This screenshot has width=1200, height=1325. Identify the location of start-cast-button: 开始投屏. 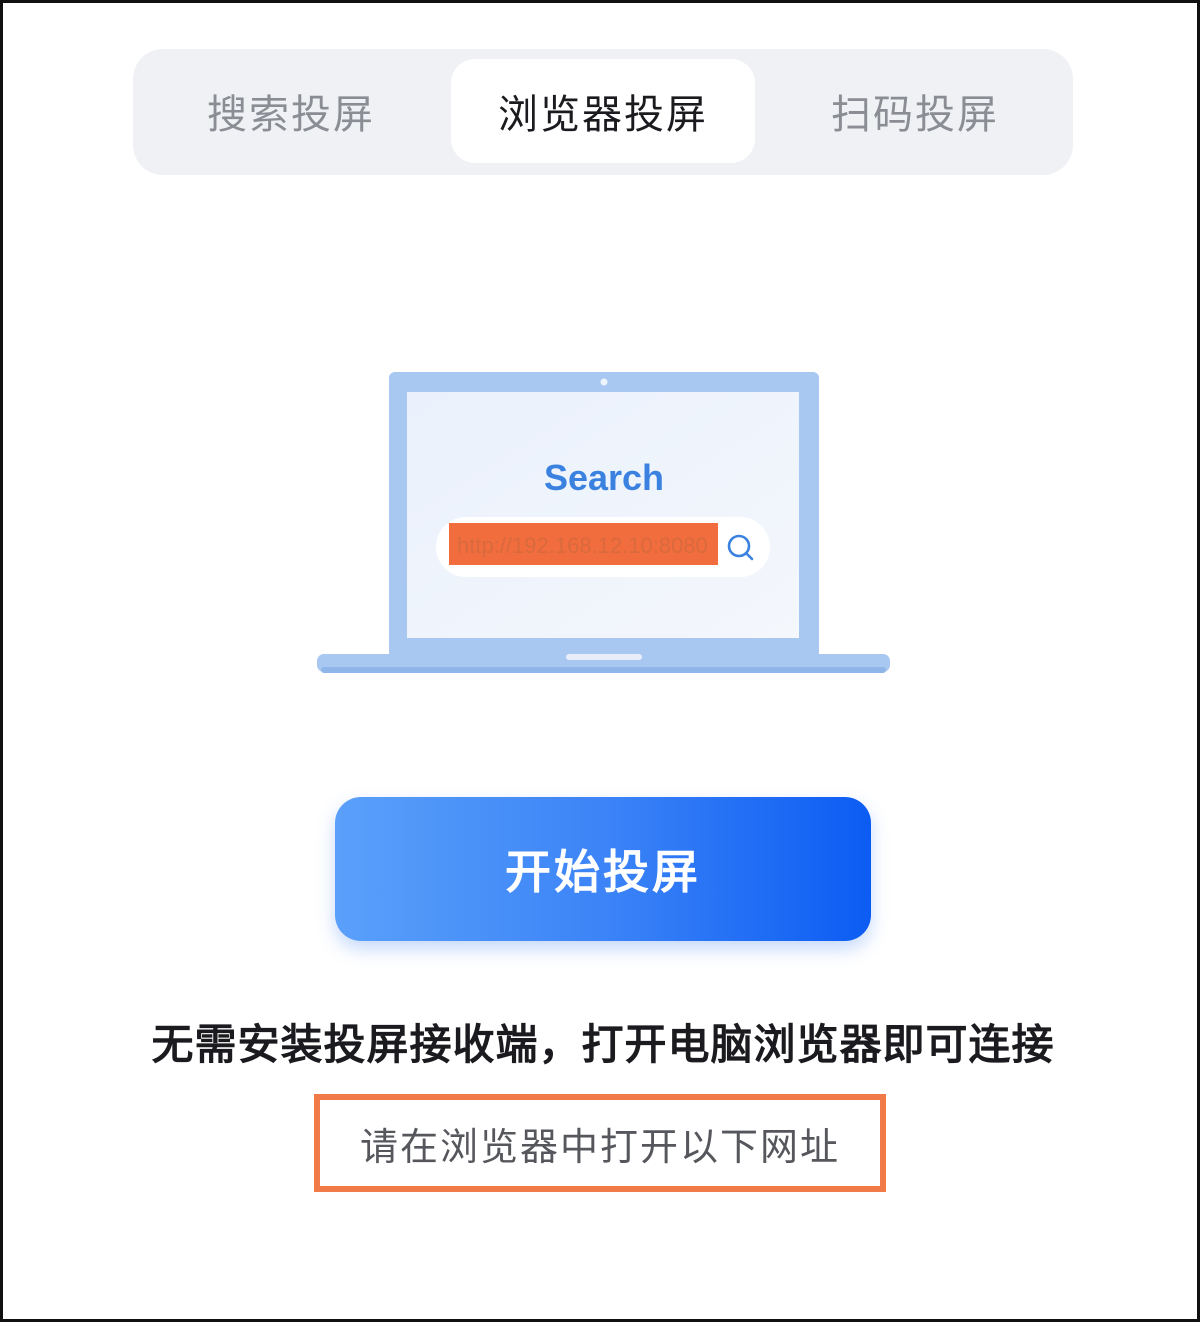
(603, 869).